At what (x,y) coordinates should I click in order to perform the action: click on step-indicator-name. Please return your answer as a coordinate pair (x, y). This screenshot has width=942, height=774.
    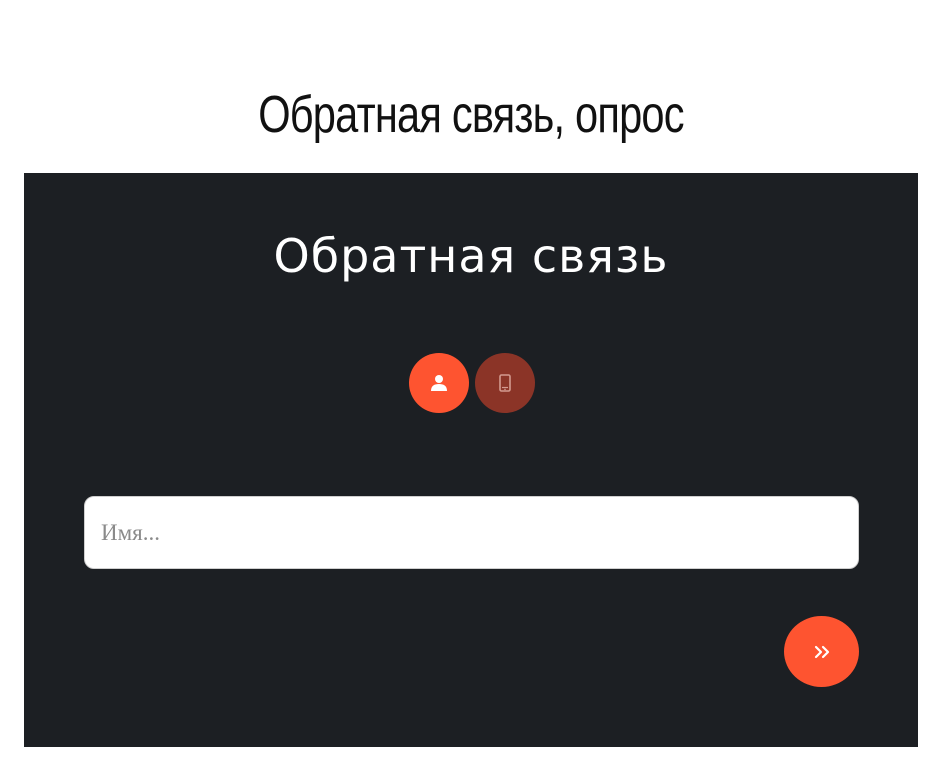
    Looking at the image, I should click on (439, 383).